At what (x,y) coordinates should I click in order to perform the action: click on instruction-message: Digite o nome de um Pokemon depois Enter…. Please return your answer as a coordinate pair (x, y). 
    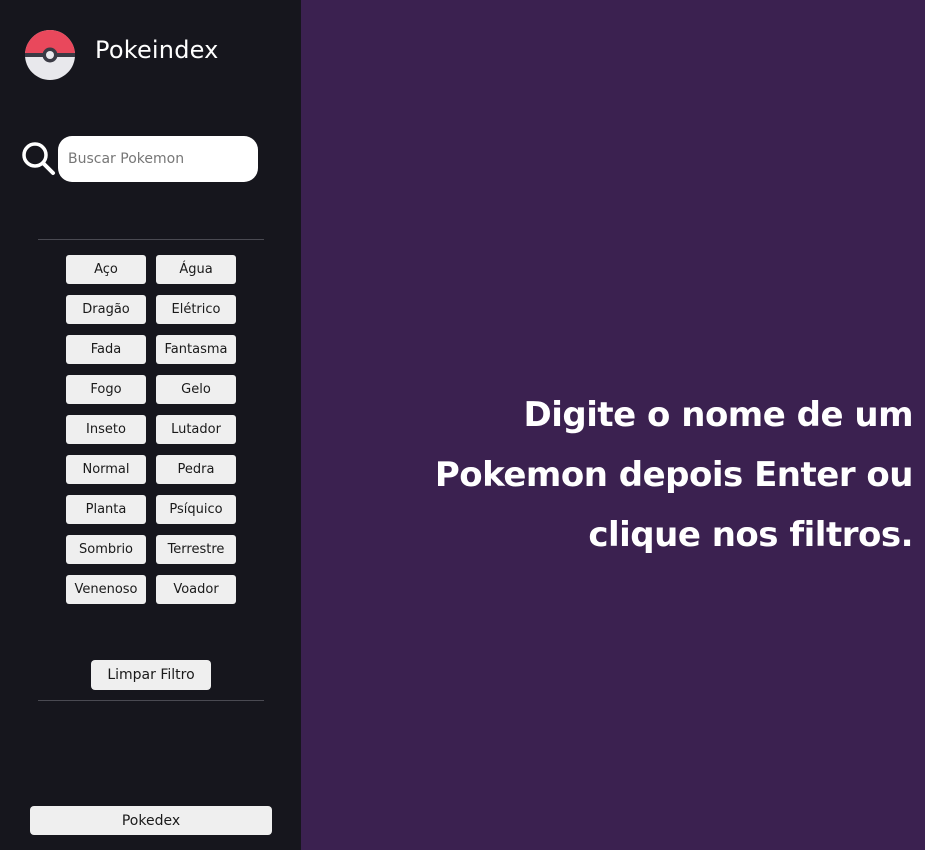
    Looking at the image, I should click on (674, 475).